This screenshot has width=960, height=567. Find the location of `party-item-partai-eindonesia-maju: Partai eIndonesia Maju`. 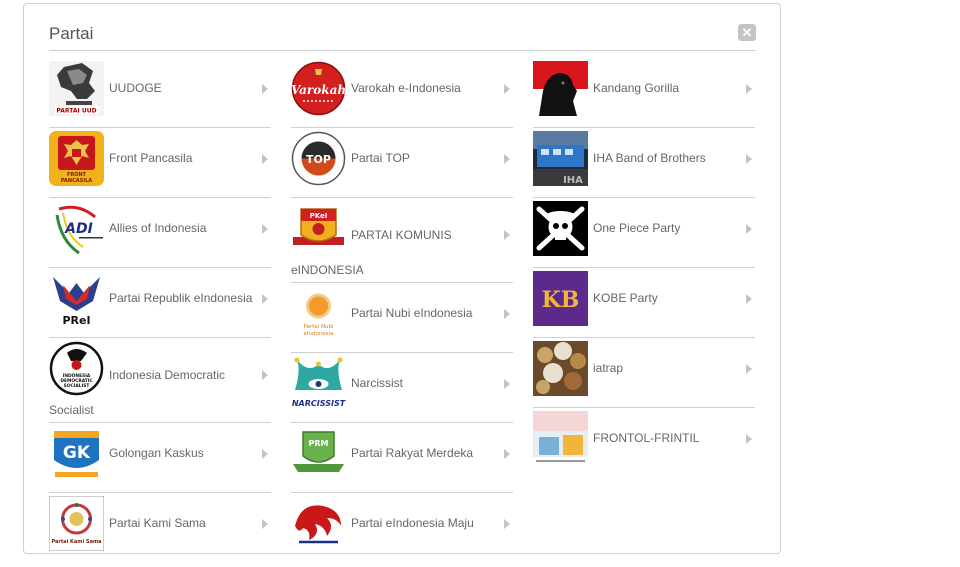

party-item-partai-eindonesia-maju: Partai eIndonesia Maju is located at coordinates (402, 528).